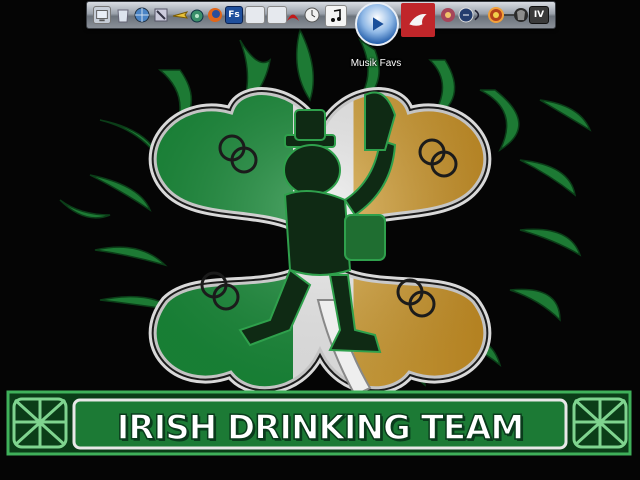 Image resolution: width=640 pixels, height=480 pixels. Describe the element at coordinates (102, 15) in the screenshot. I see `desktop-icon` at that location.